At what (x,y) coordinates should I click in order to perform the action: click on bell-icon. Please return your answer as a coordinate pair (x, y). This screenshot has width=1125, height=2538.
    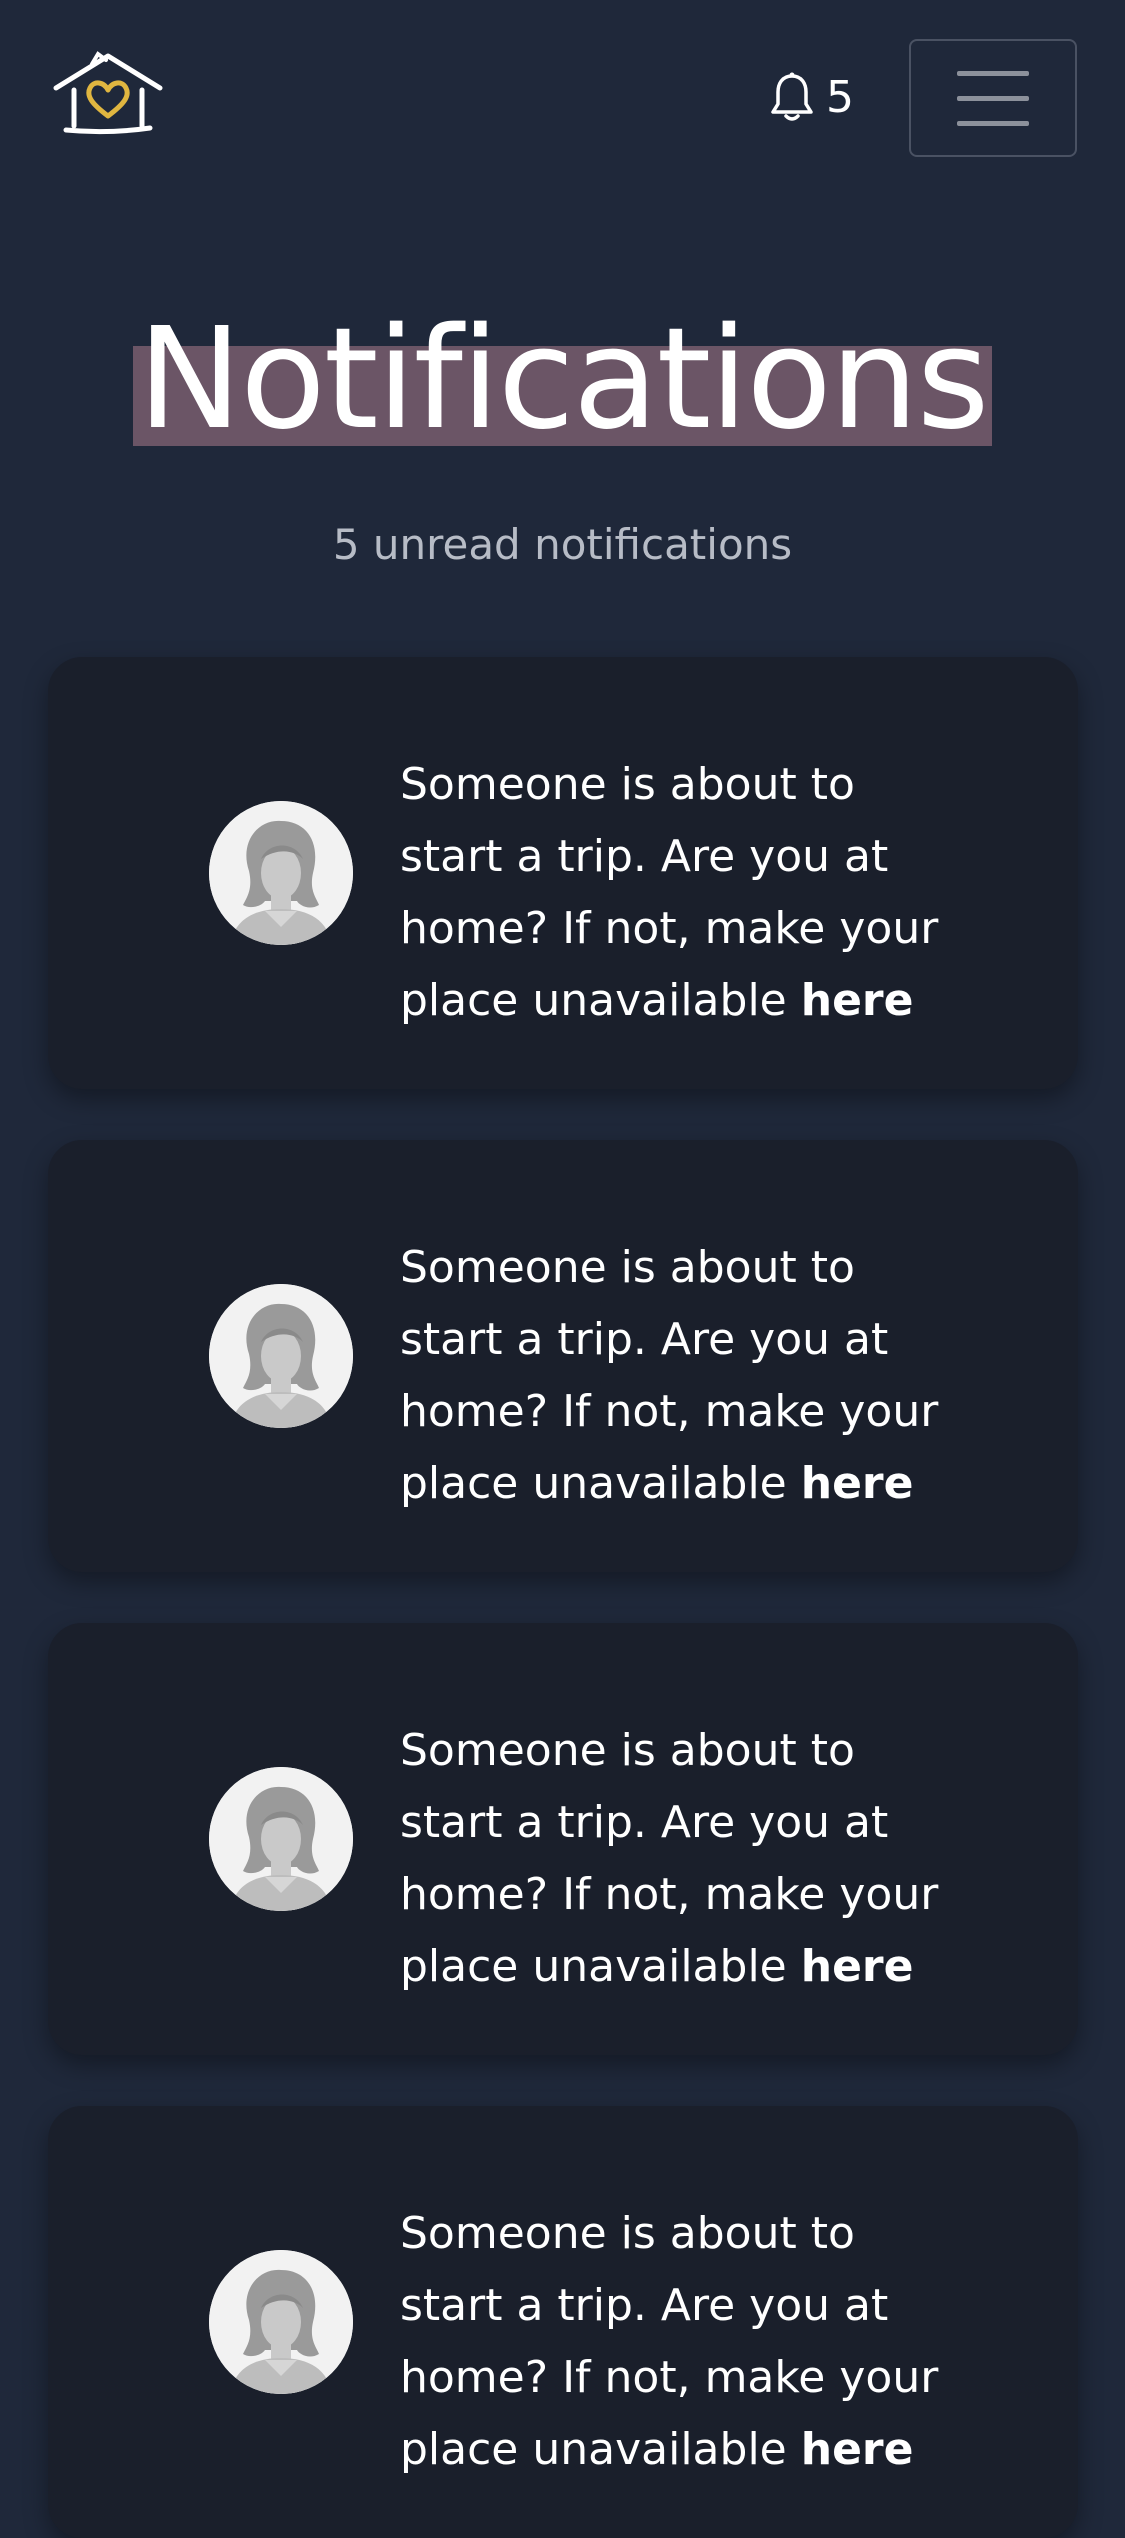
    Looking at the image, I should click on (792, 98).